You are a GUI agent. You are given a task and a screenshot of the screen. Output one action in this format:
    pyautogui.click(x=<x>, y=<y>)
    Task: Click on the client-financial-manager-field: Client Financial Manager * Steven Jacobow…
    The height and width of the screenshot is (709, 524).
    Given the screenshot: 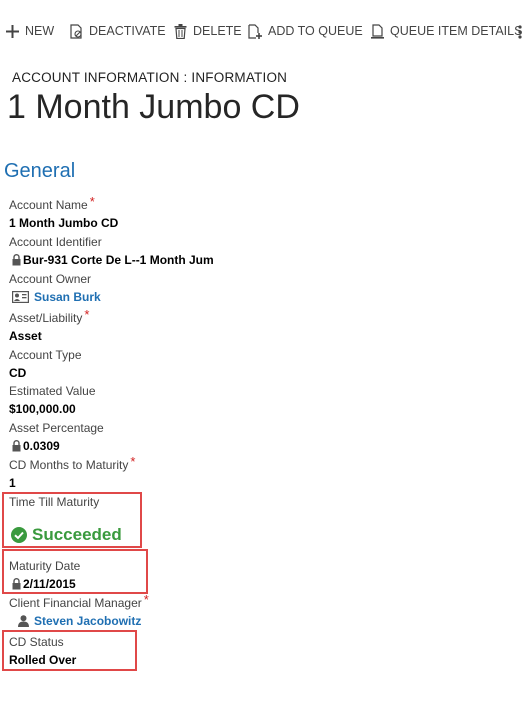 What is the action you would take?
    pyautogui.click(x=249, y=611)
    